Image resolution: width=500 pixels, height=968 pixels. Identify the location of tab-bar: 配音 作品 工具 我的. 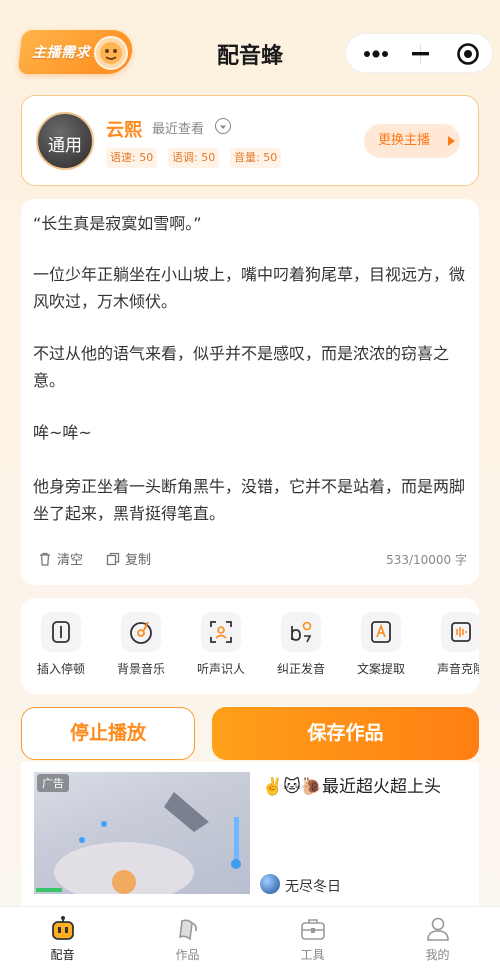
(250, 937).